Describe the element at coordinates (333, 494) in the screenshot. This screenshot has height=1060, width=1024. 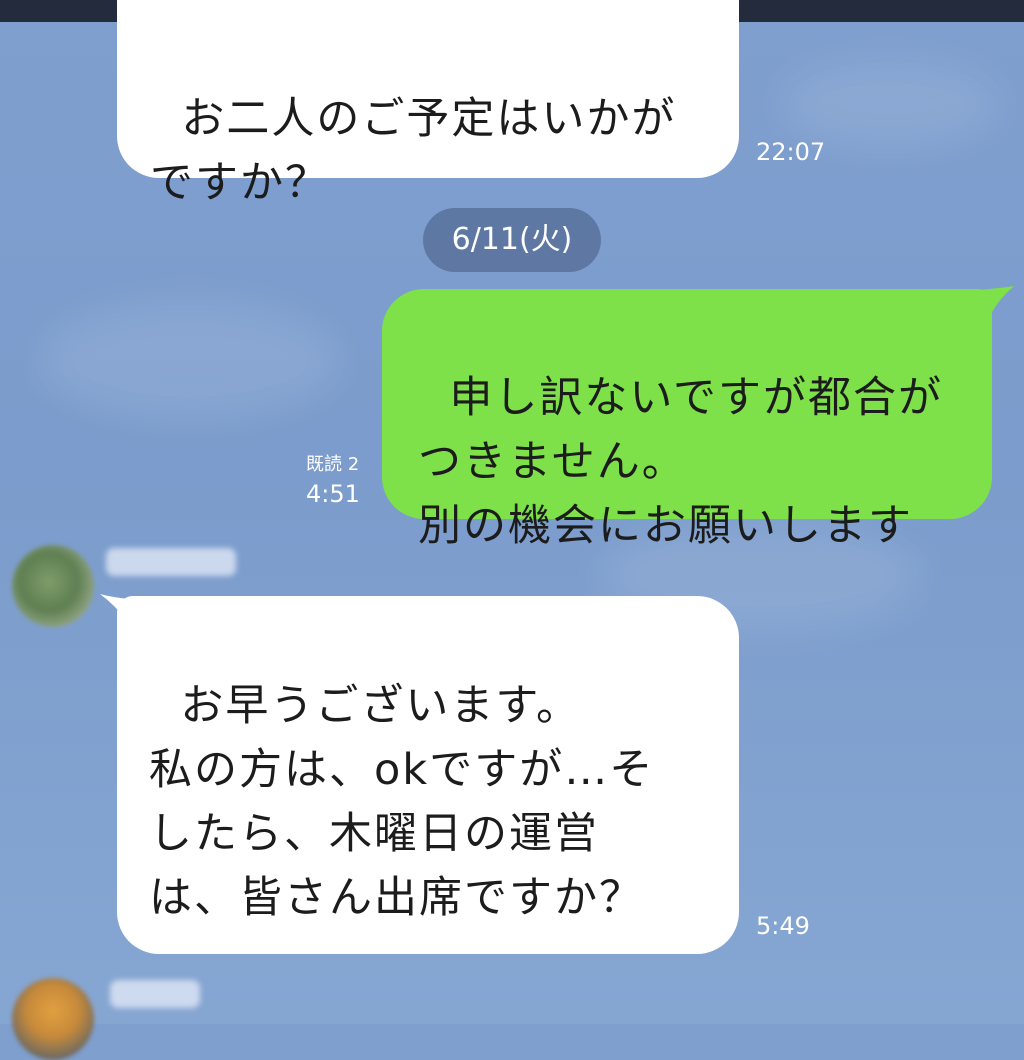
I see `message-timestamp: 4:51` at that location.